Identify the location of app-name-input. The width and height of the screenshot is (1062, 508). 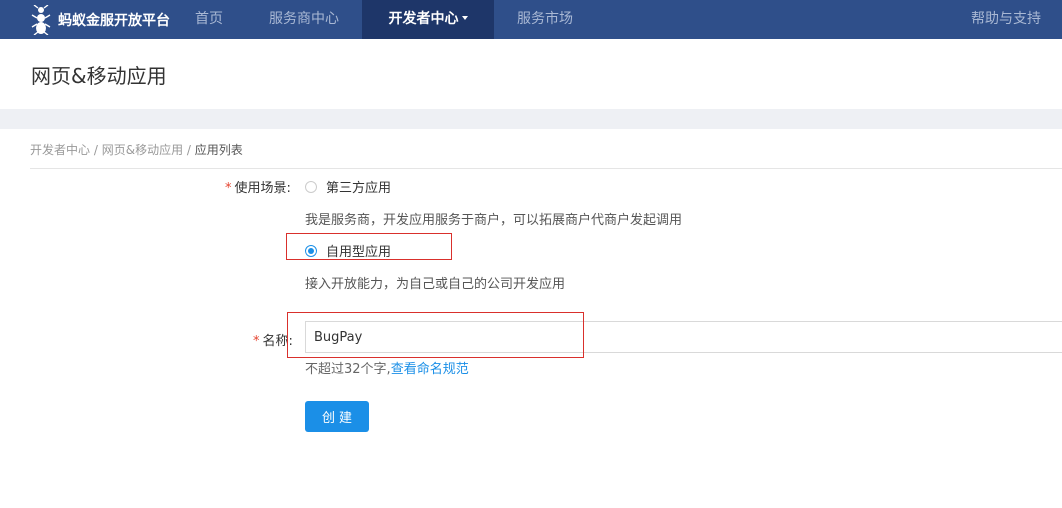
(683, 337).